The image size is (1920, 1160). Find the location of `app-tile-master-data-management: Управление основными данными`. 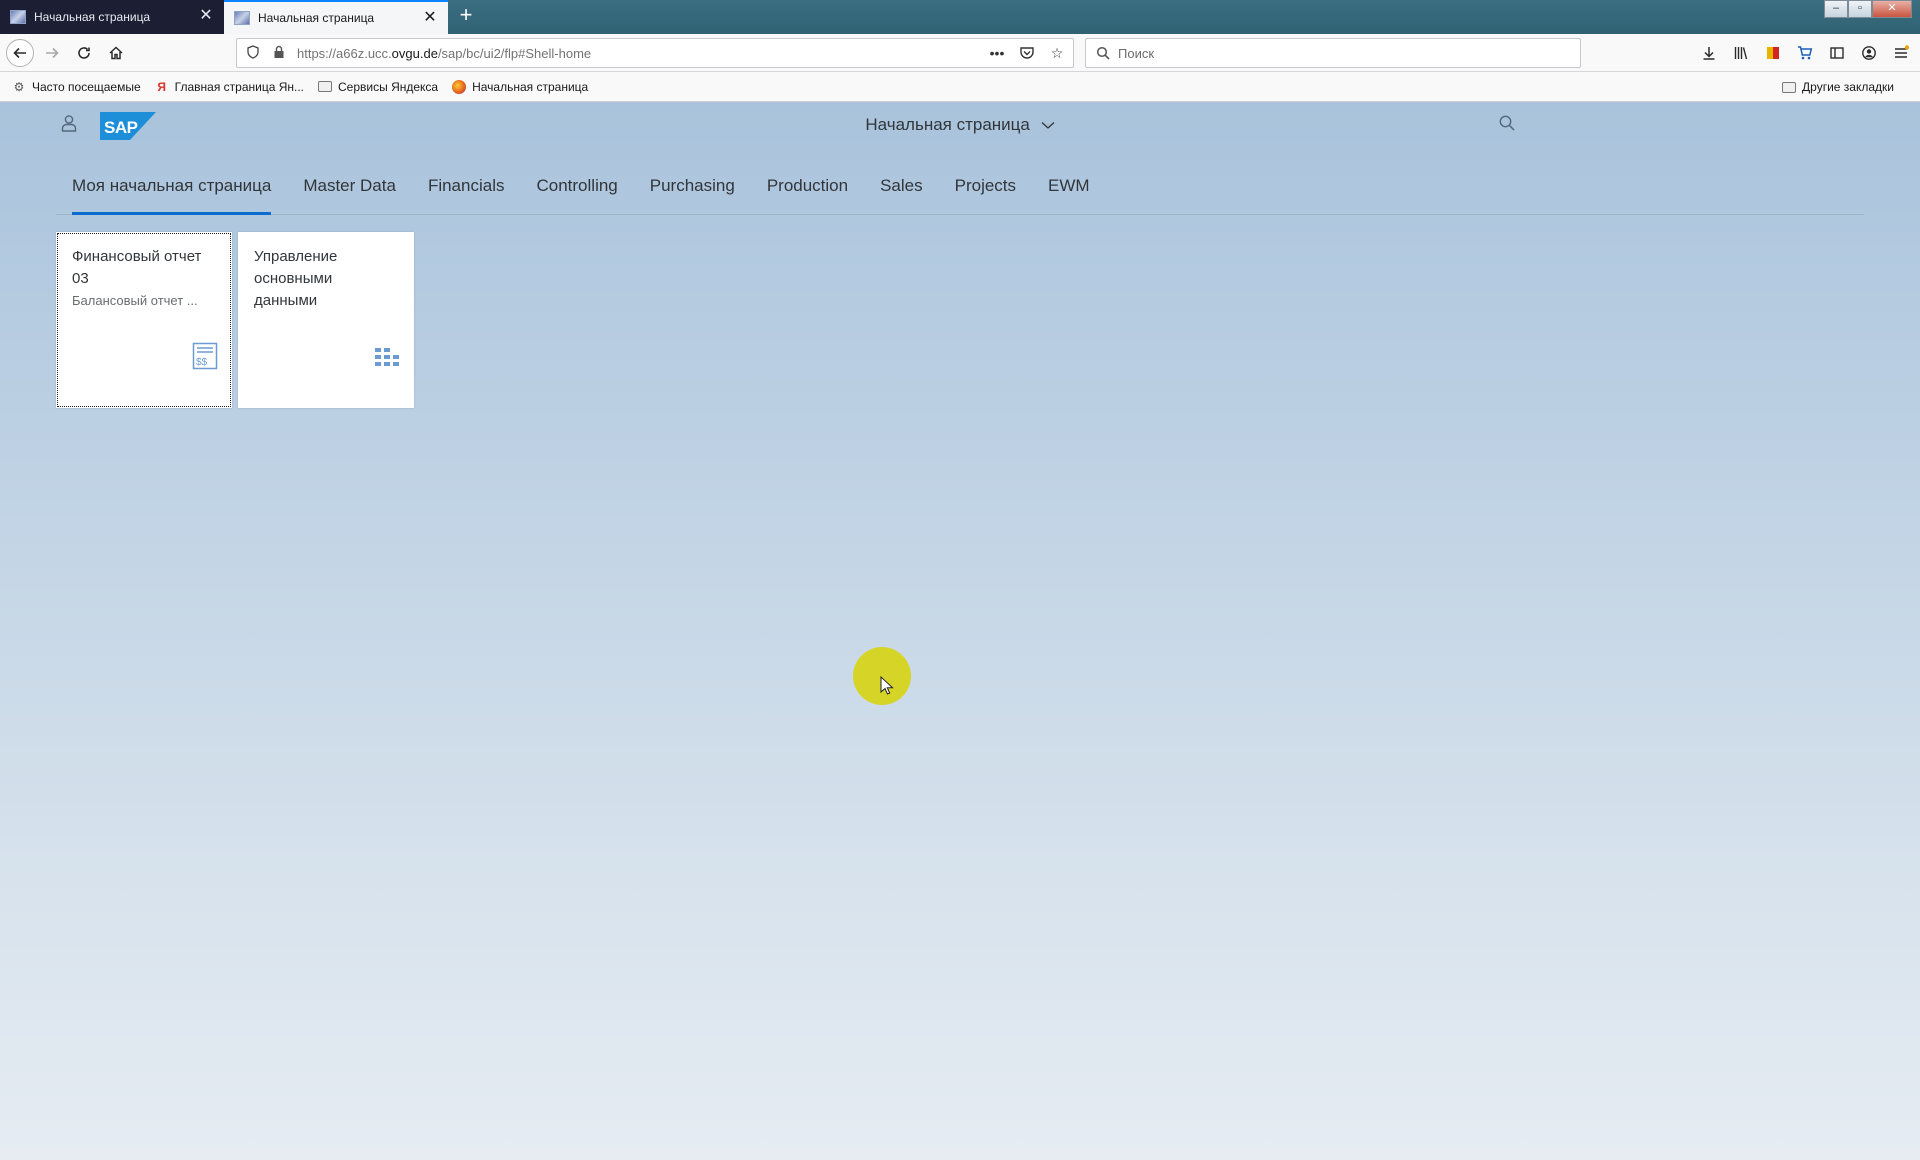

app-tile-master-data-management: Управление основными данными is located at coordinates (326, 320).